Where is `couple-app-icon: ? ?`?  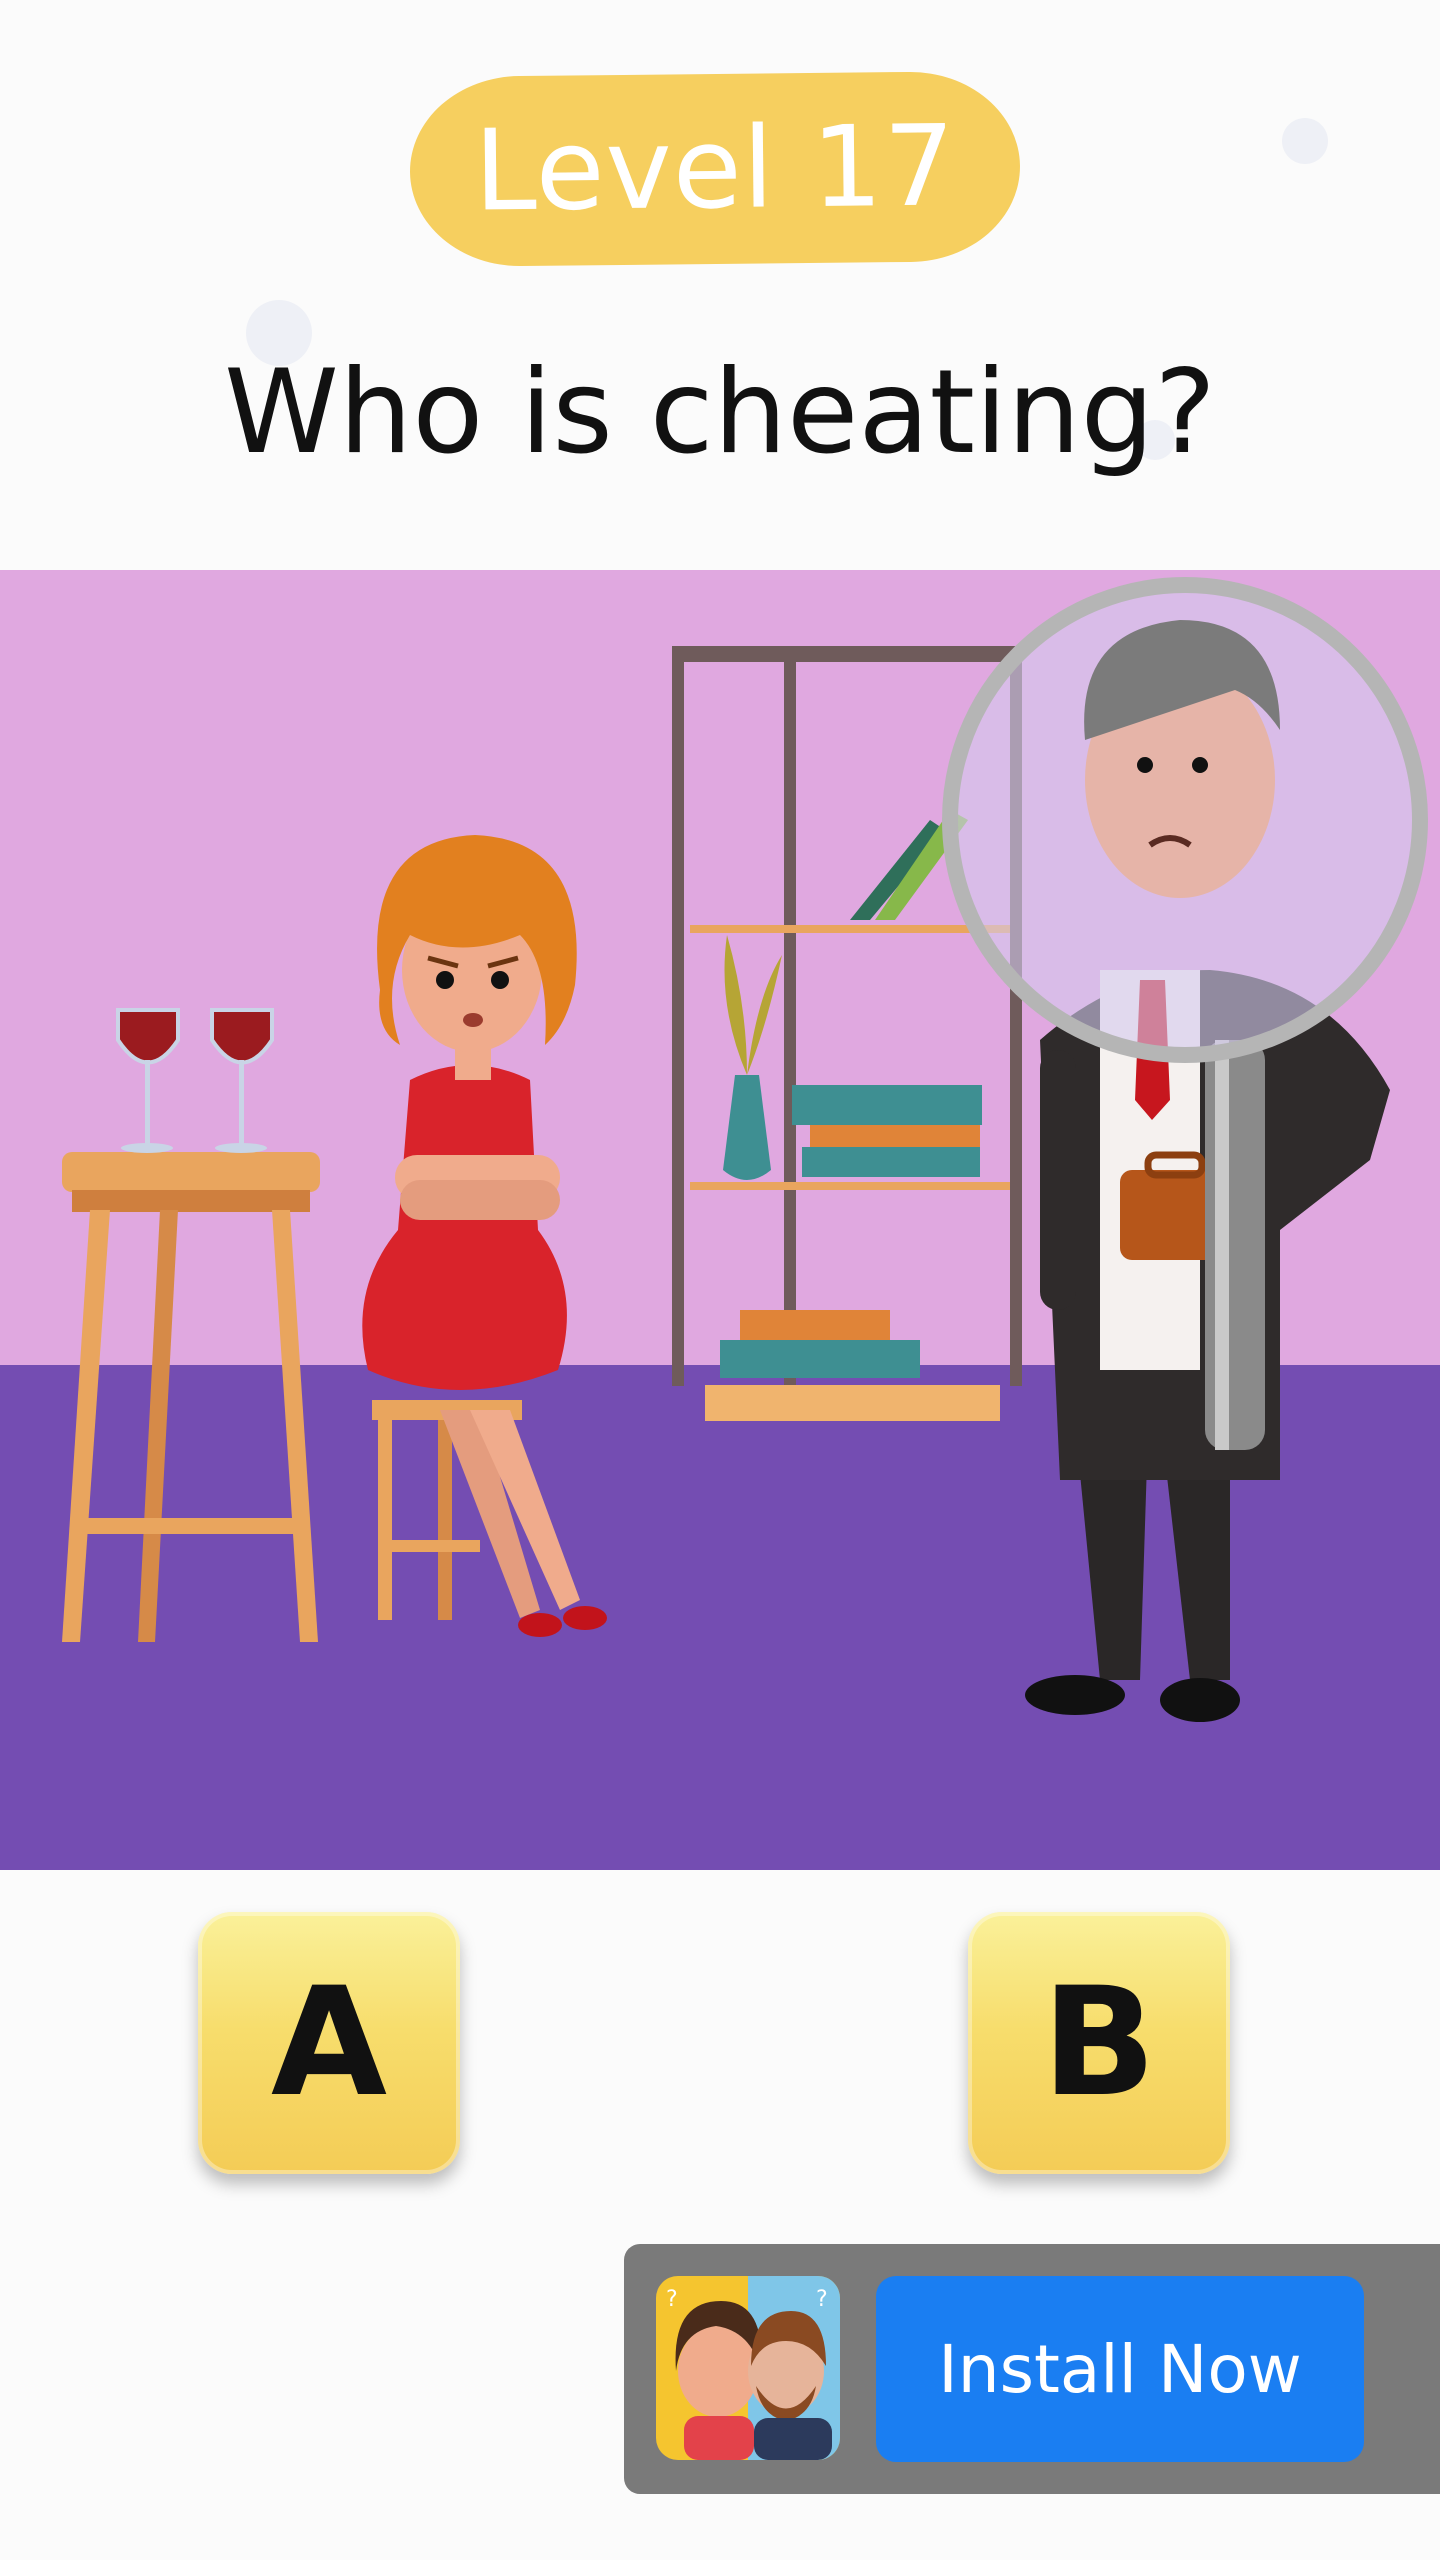
couple-app-icon: ? ? is located at coordinates (748, 2368).